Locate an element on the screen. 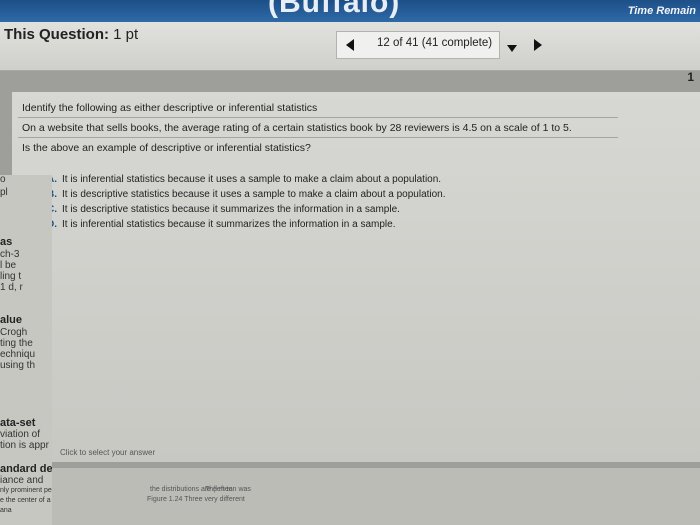 The width and height of the screenshot is (700, 525). question-navigator: 12 of 41 (41 complete) is located at coordinates (418, 45).